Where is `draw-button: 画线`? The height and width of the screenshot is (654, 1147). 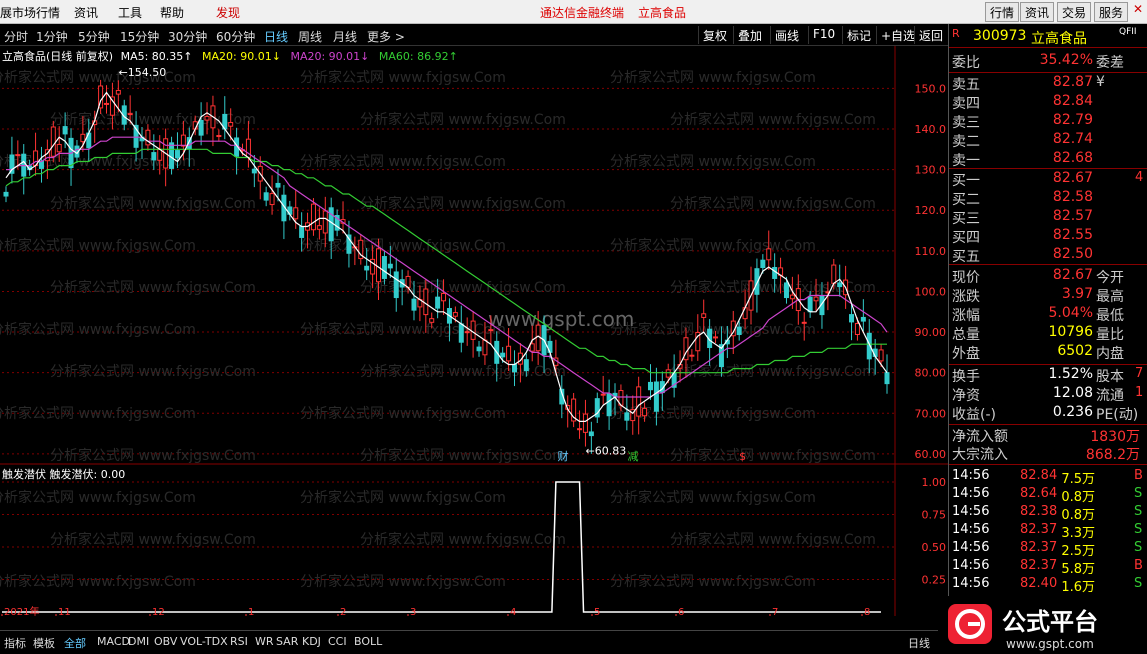 draw-button: 画线 is located at coordinates (786, 35).